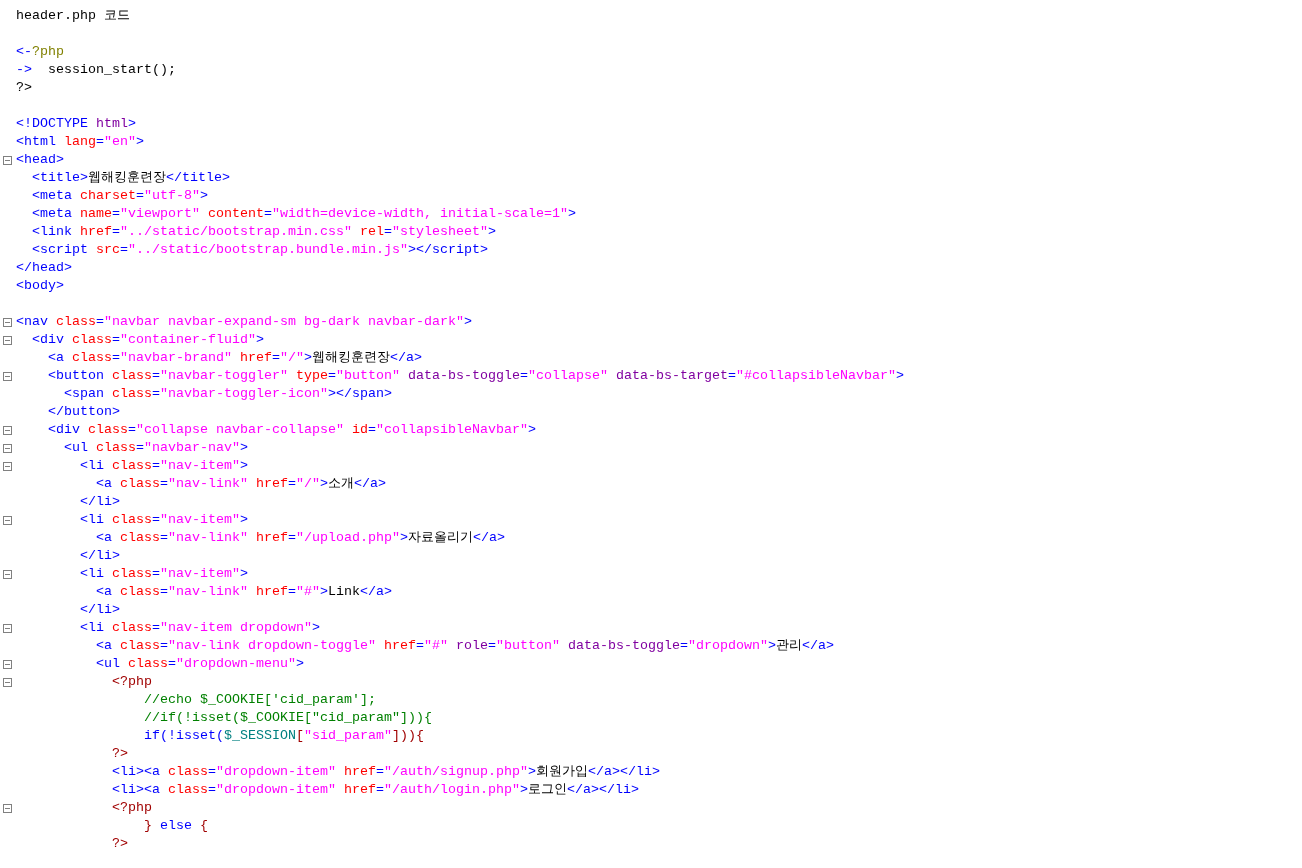  What do you see at coordinates (475, 376) in the screenshot?
I see `code-line: <button class="navbar-toggler" type="button" data-bs-toggle="collapse" data-bs-target="#collapsibleNavbar">` at bounding box center [475, 376].